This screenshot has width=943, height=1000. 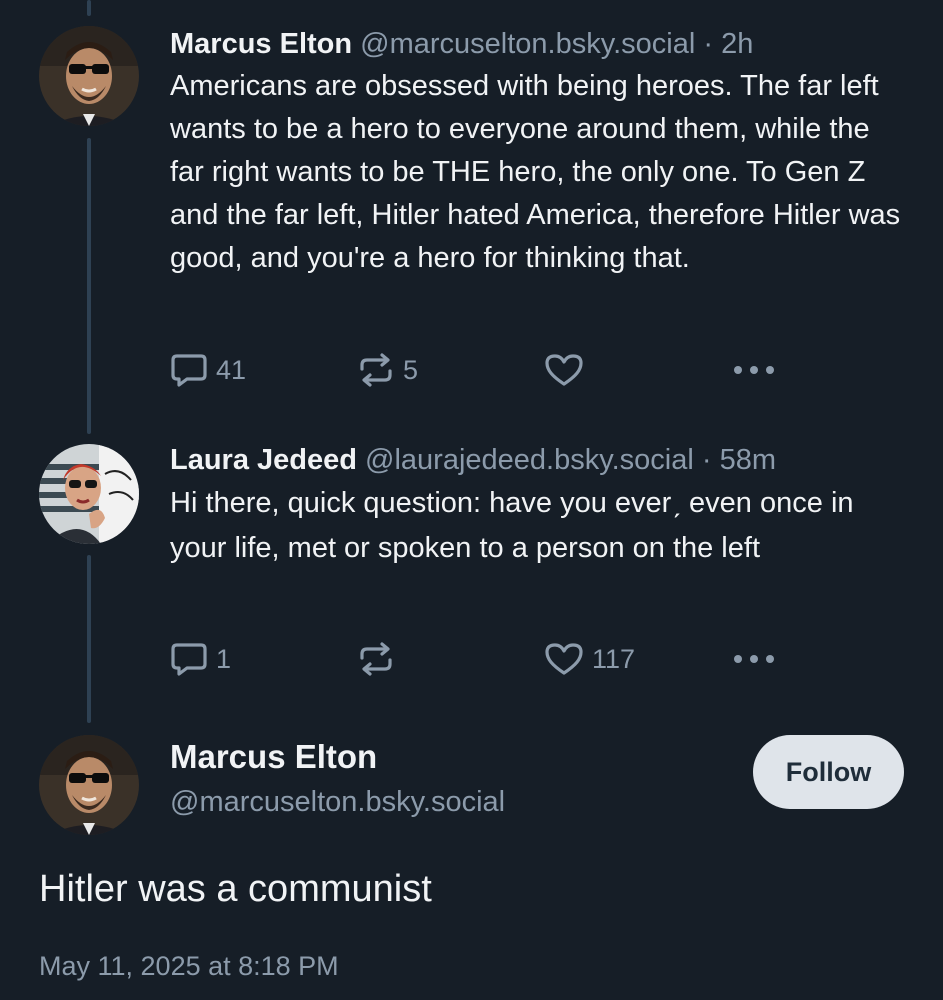 I want to click on post-2-actions: 1 117, so click(x=480, y=659).